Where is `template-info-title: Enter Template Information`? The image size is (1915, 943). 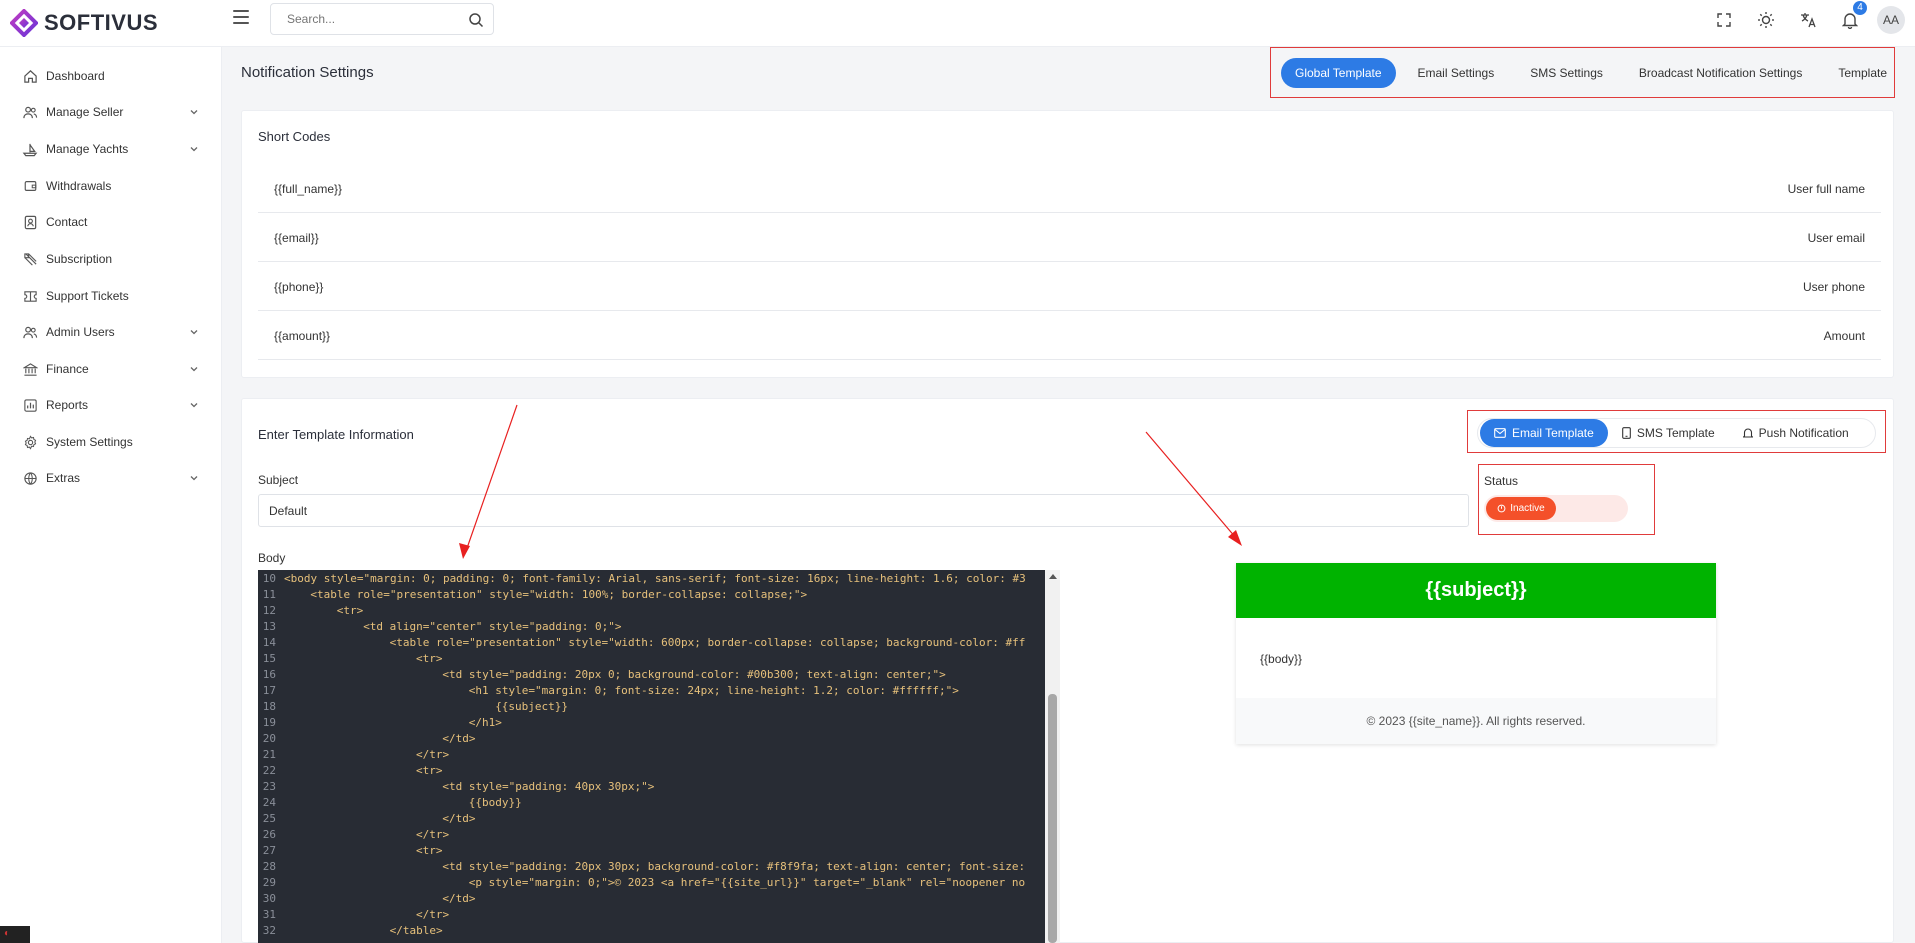 template-info-title: Enter Template Information is located at coordinates (336, 434).